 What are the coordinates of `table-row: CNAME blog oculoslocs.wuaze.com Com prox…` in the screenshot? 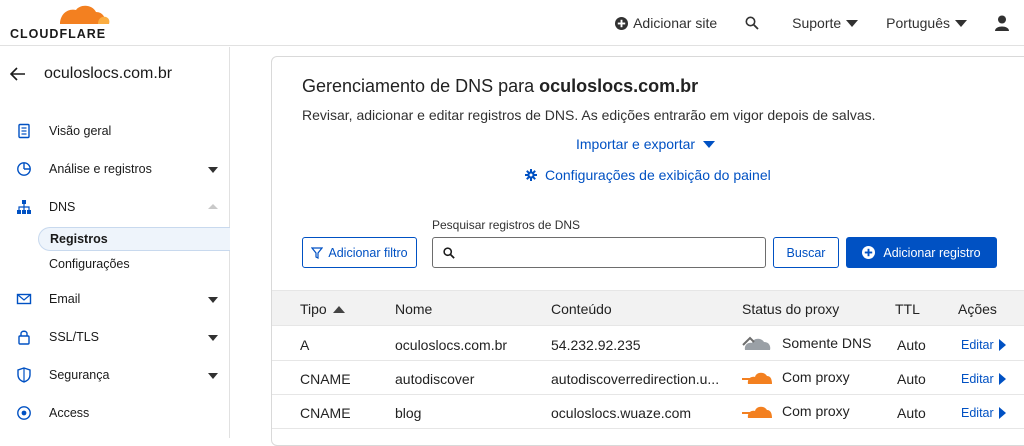 It's located at (648, 412).